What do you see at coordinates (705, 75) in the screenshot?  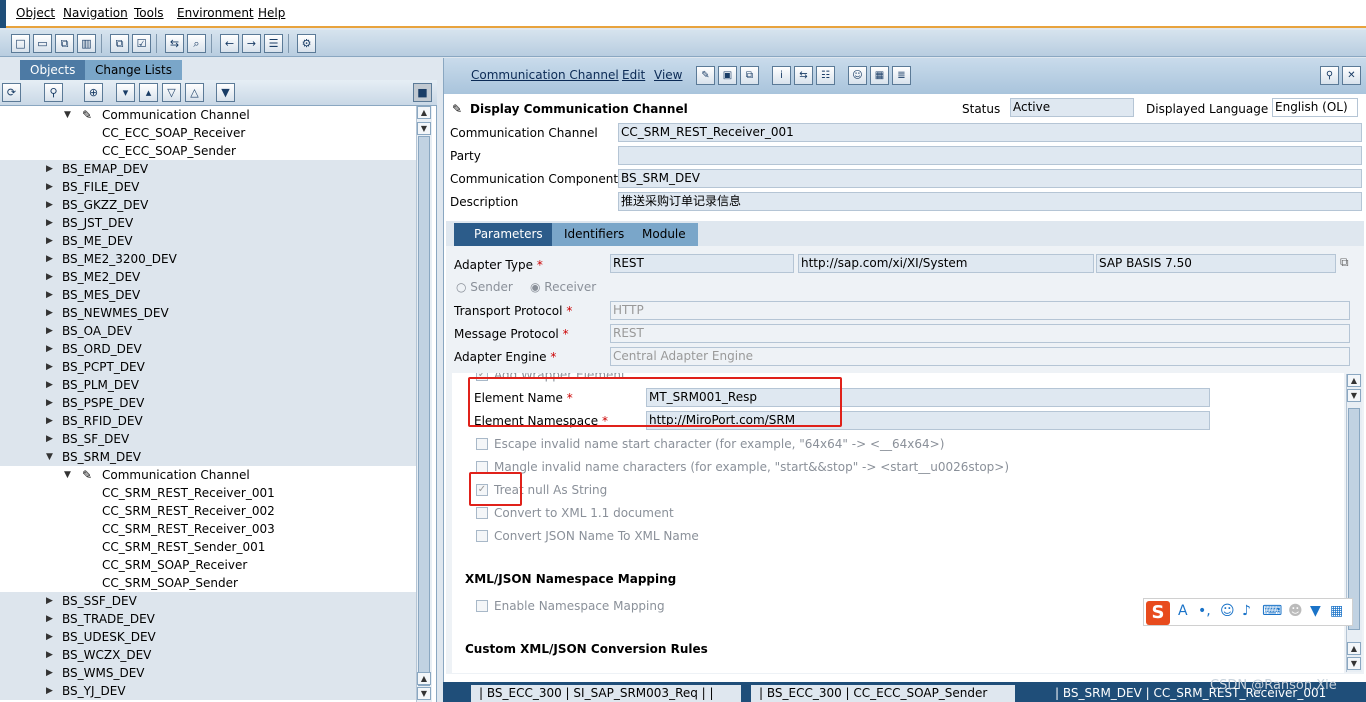 I see `edit-icon: ✎` at bounding box center [705, 75].